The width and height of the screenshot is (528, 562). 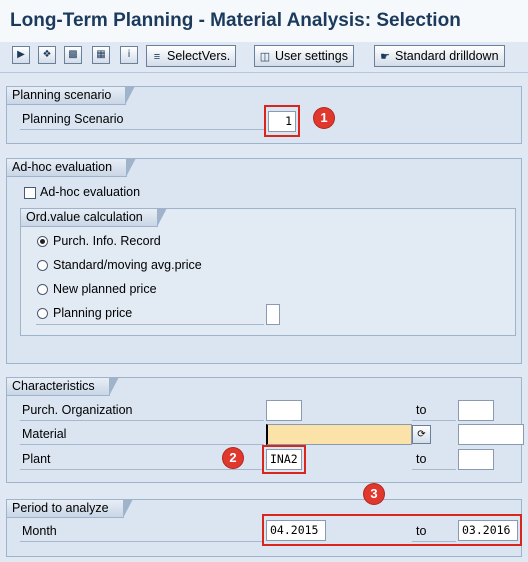 What do you see at coordinates (77, 410) in the screenshot?
I see `purch-organization-label: Purch. Organization` at bounding box center [77, 410].